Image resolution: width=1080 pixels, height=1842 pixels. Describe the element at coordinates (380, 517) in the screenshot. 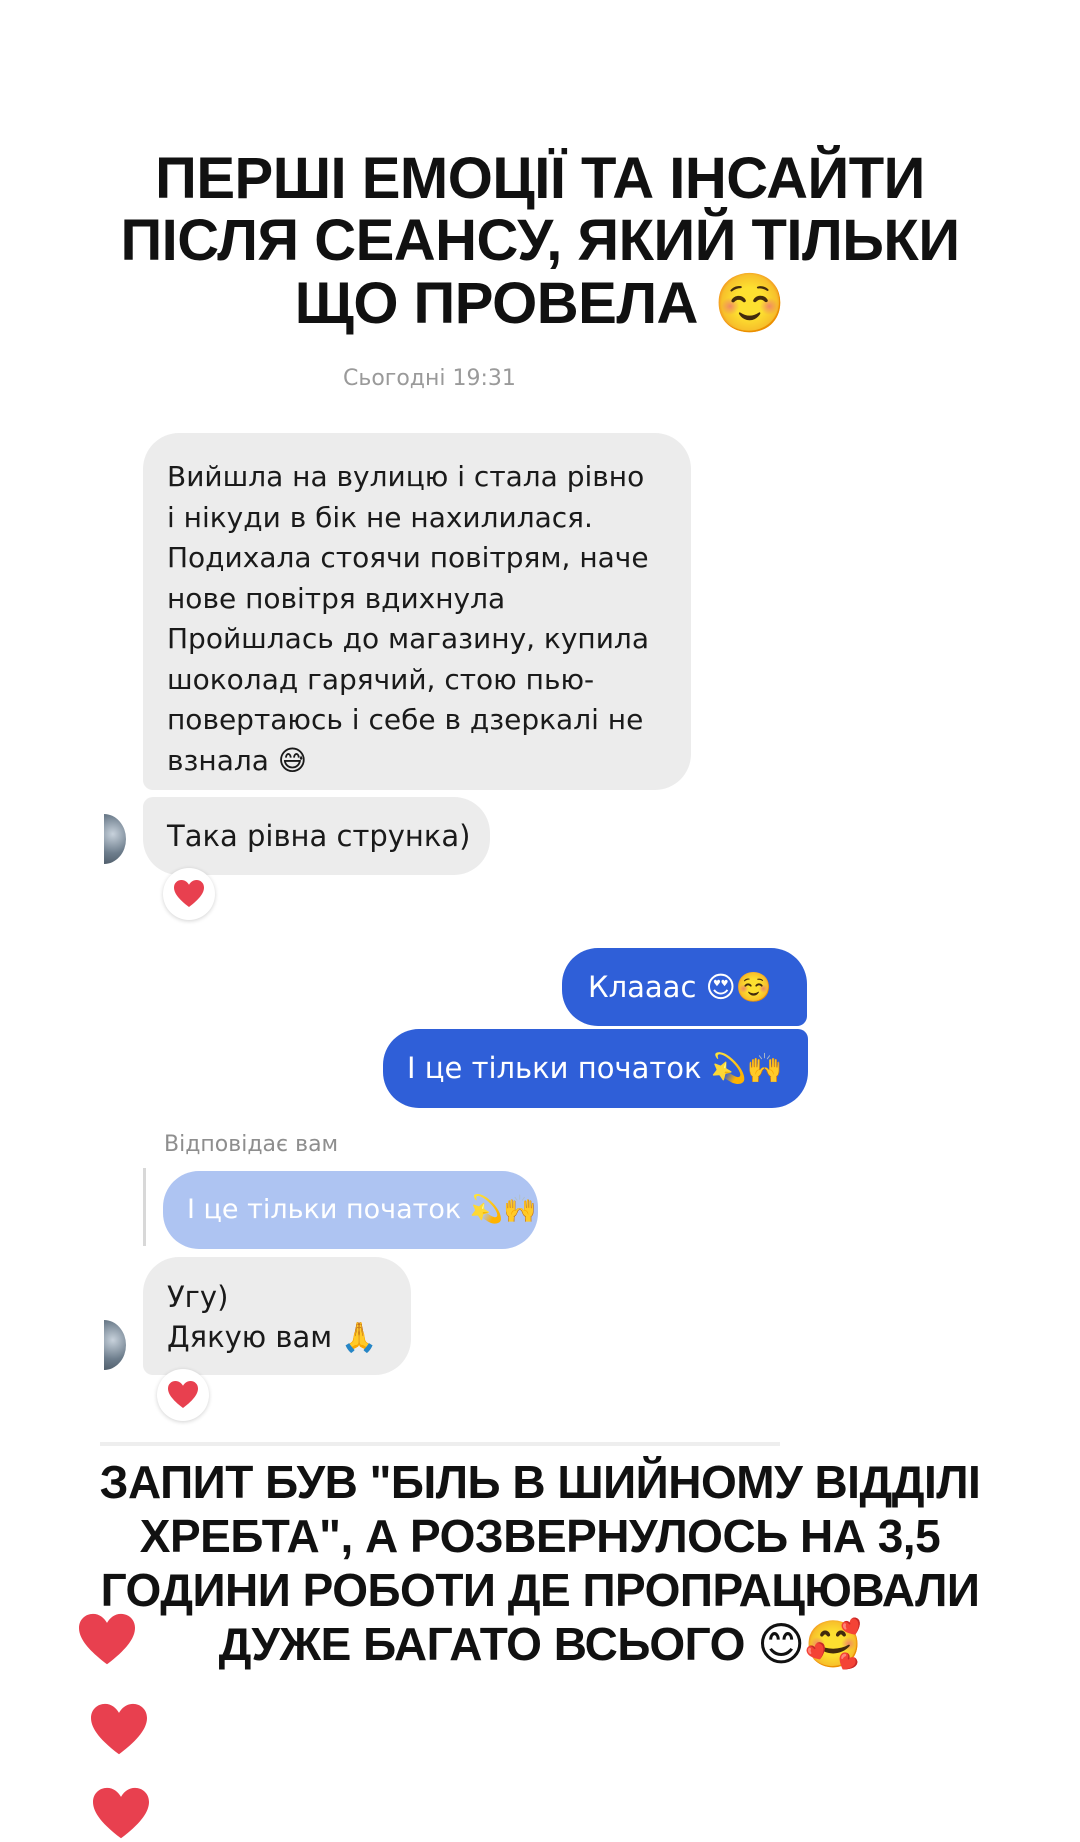

I see `message-line: і нікуди в бік не нахилилася.` at that location.